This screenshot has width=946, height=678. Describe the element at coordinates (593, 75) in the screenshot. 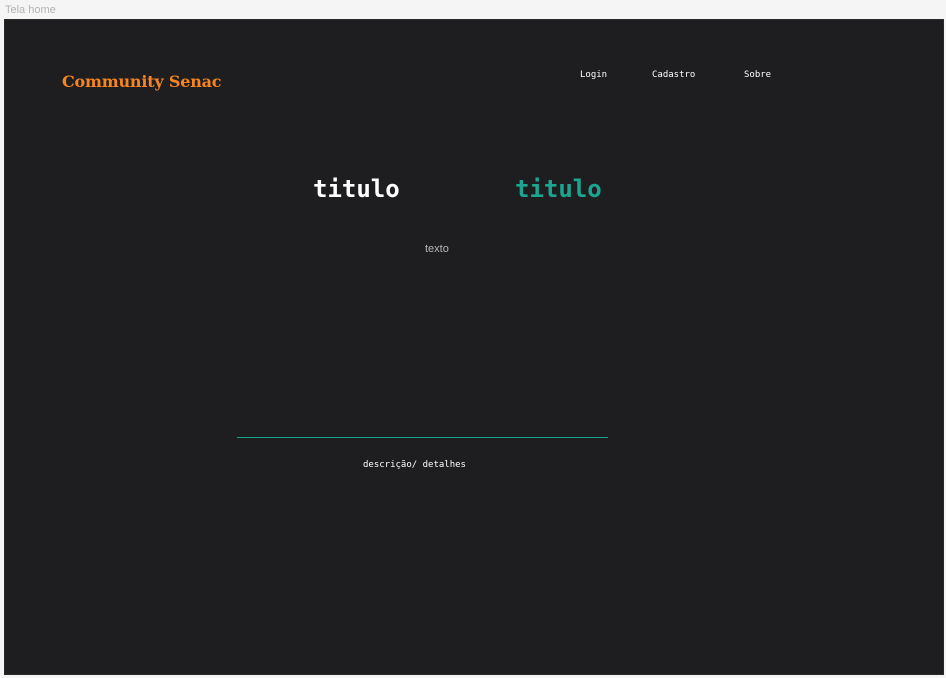

I see `nav-login: Login` at that location.